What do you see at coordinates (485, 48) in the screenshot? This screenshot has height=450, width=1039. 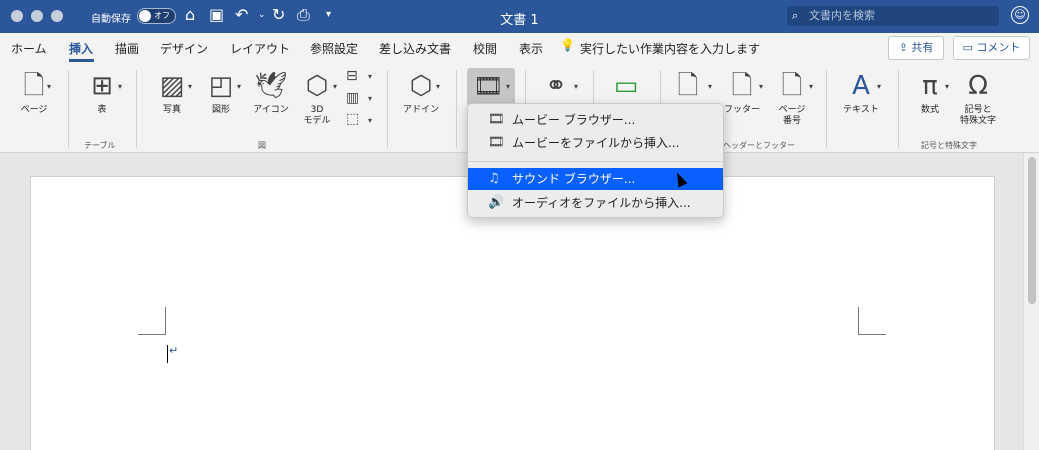 I see `tab-review: 校閲` at bounding box center [485, 48].